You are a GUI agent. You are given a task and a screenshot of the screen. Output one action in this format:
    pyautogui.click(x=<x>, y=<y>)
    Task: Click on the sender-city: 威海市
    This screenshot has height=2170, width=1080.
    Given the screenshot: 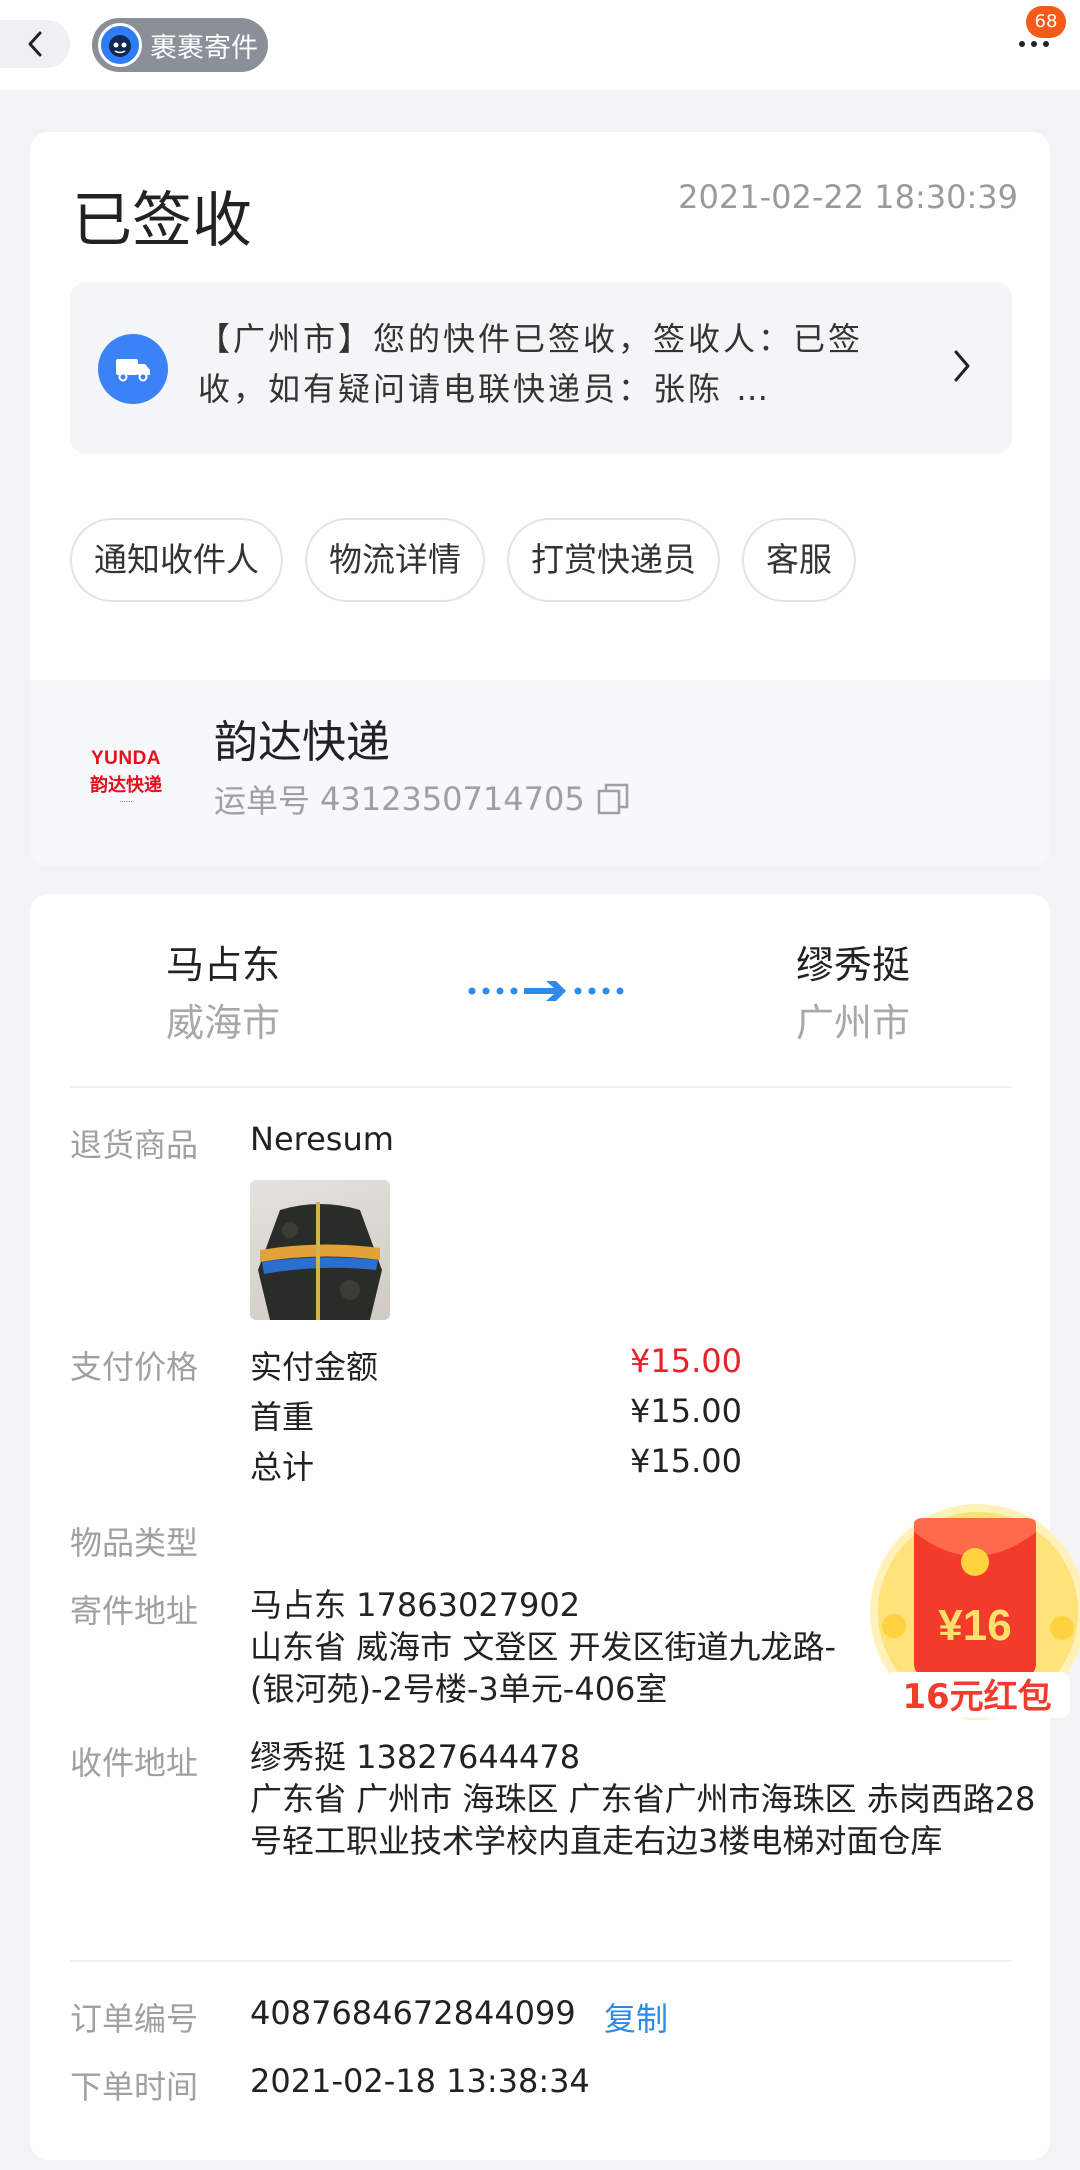 What is the action you would take?
    pyautogui.click(x=223, y=1023)
    